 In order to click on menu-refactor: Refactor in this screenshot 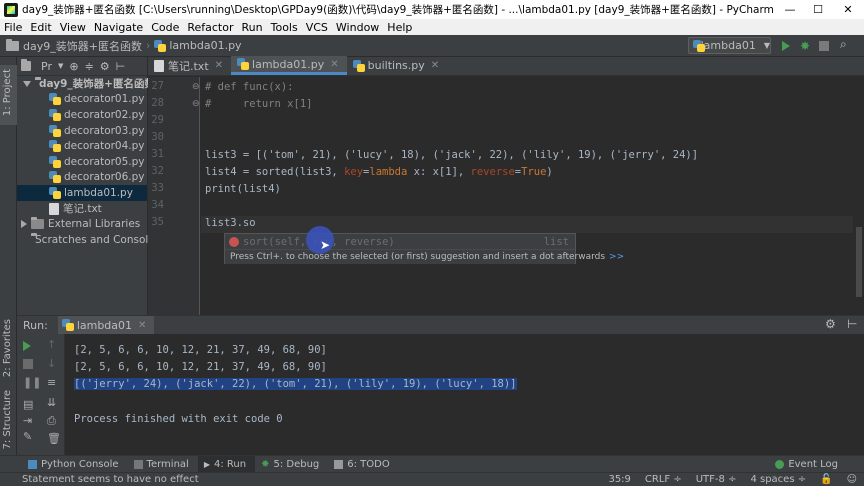, I will do `click(210, 27)`.